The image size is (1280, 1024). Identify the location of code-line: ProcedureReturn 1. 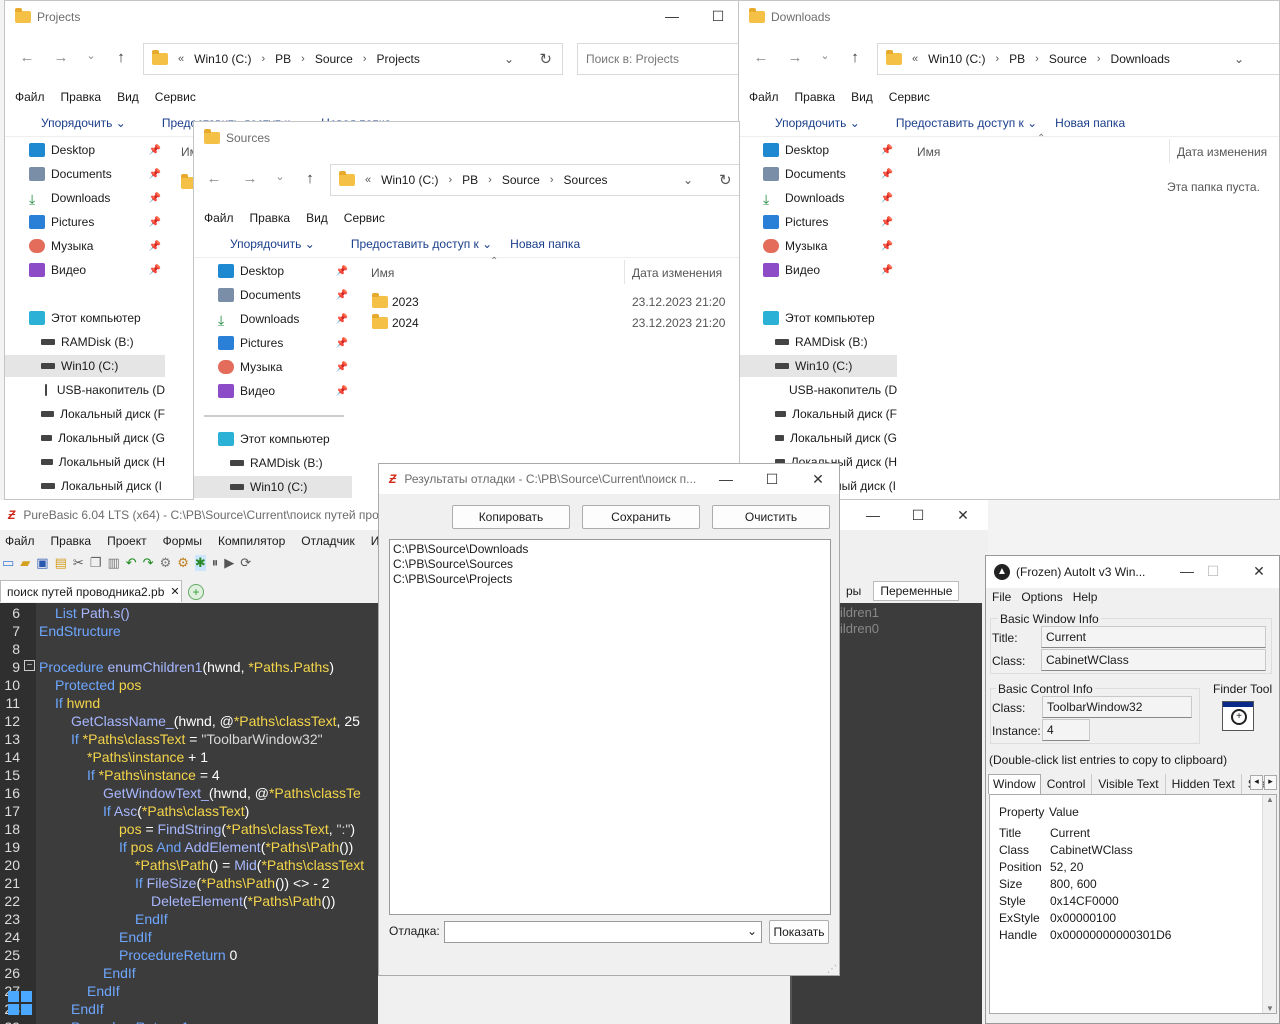
(130, 1021).